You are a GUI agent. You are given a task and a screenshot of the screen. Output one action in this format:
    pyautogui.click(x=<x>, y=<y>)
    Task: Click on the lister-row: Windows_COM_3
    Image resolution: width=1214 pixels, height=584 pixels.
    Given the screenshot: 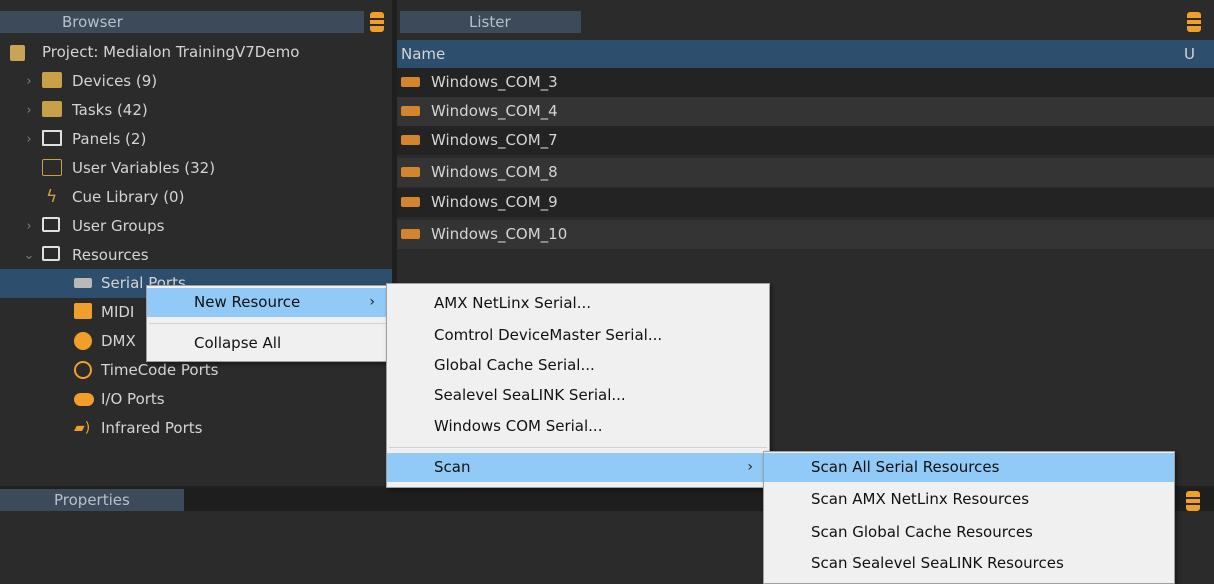 What is the action you would take?
    pyautogui.click(x=805, y=82)
    